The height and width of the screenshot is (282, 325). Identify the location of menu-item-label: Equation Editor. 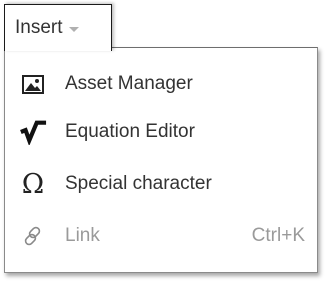
(130, 131).